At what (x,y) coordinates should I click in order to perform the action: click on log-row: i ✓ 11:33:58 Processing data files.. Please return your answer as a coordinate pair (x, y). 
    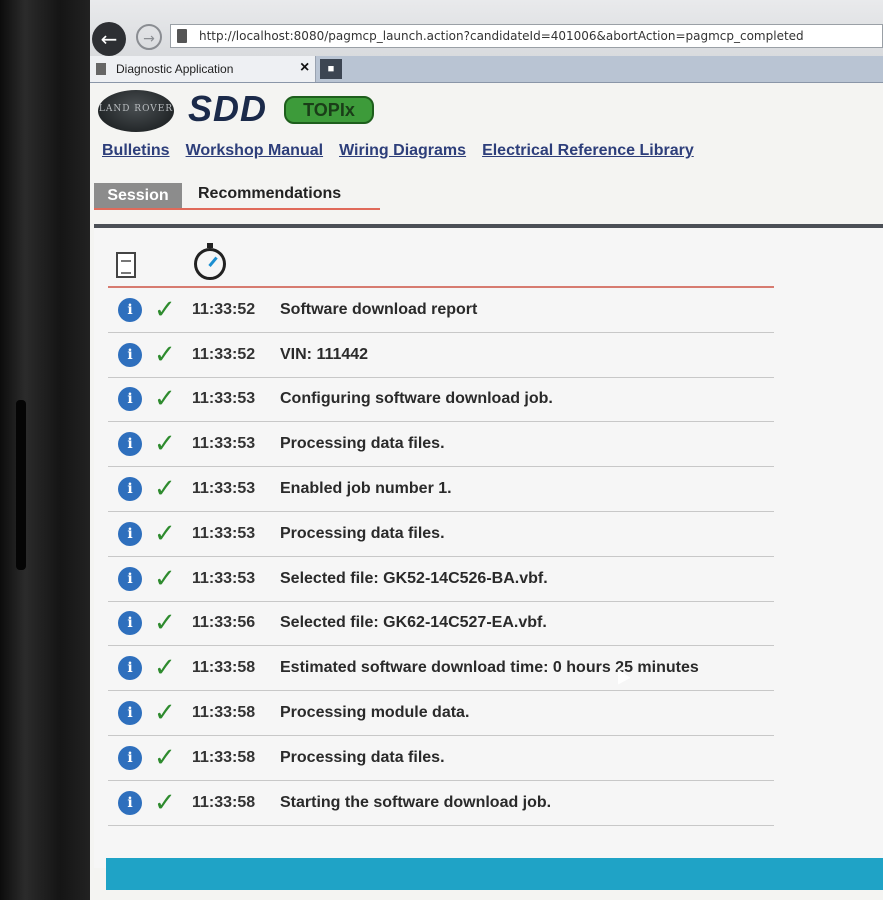
    Looking at the image, I should click on (441, 758).